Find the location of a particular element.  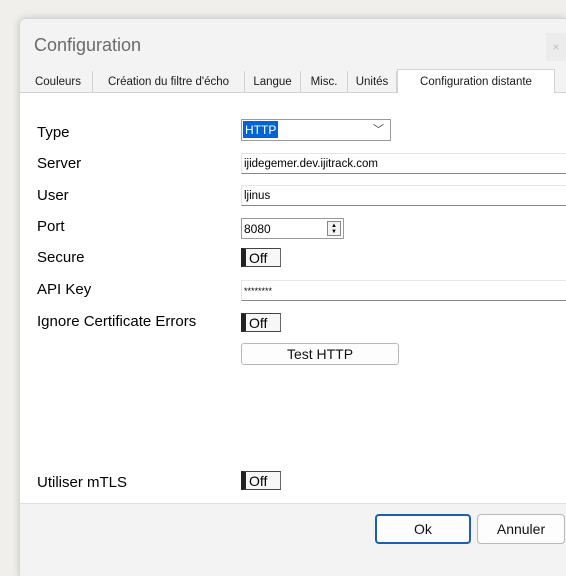

chevron-down-icon: ﹀ is located at coordinates (378, 130).